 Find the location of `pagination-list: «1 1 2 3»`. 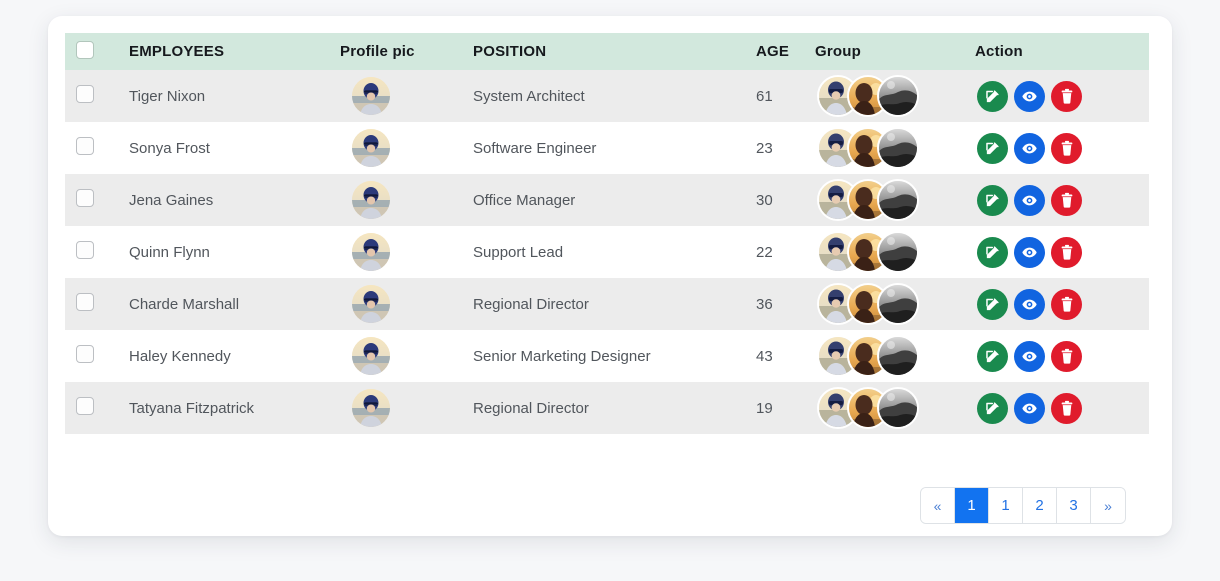

pagination-list: «1 1 2 3» is located at coordinates (1023, 505).